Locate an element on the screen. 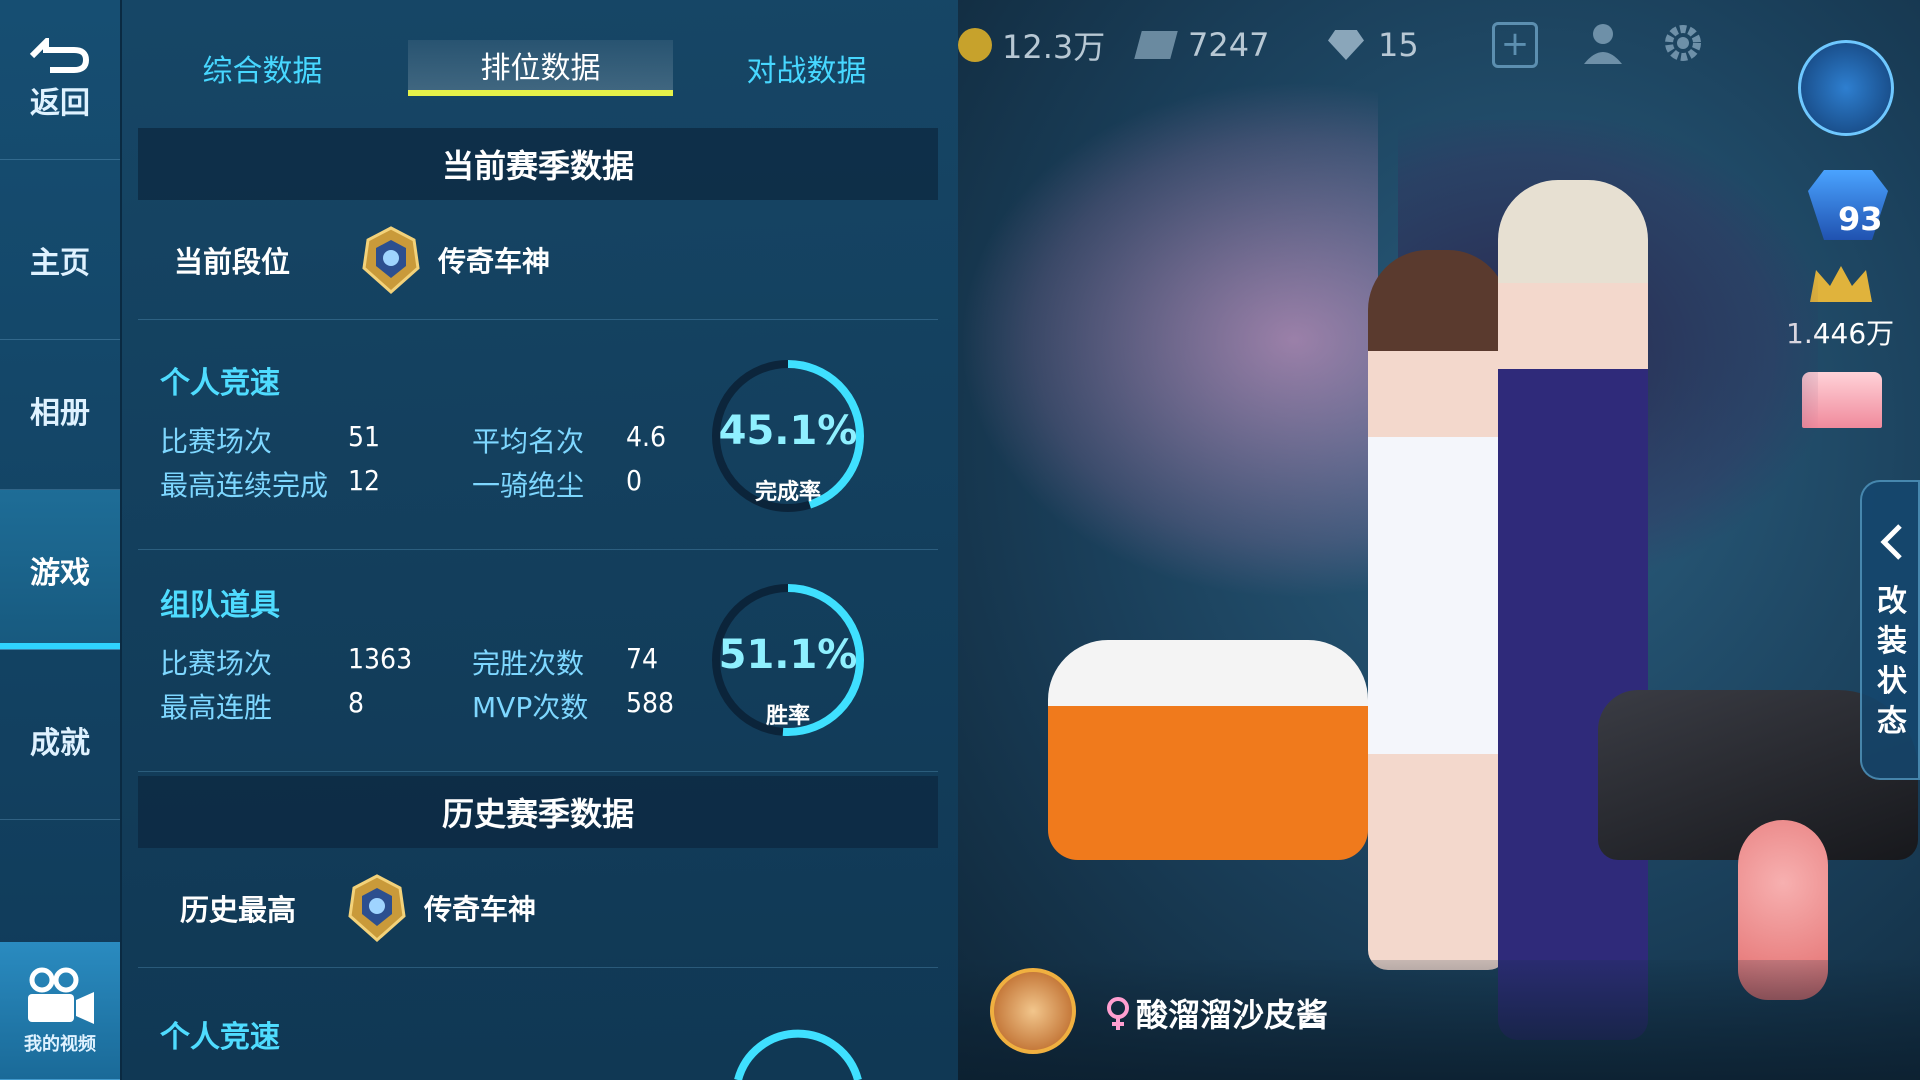 The width and height of the screenshot is (1920, 1080). history-solo-block: 个人竞速 is located at coordinates (538, 1028).